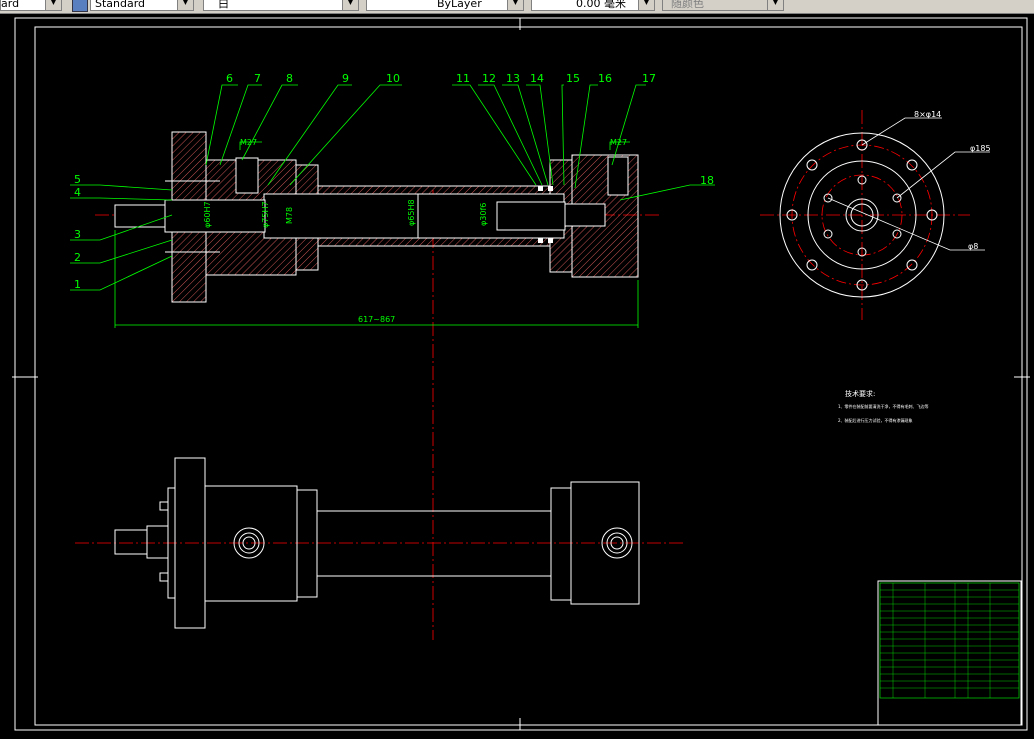 This screenshot has width=1034, height=739. Describe the element at coordinates (77, 192) in the screenshot. I see `balloon-4: 4` at that location.